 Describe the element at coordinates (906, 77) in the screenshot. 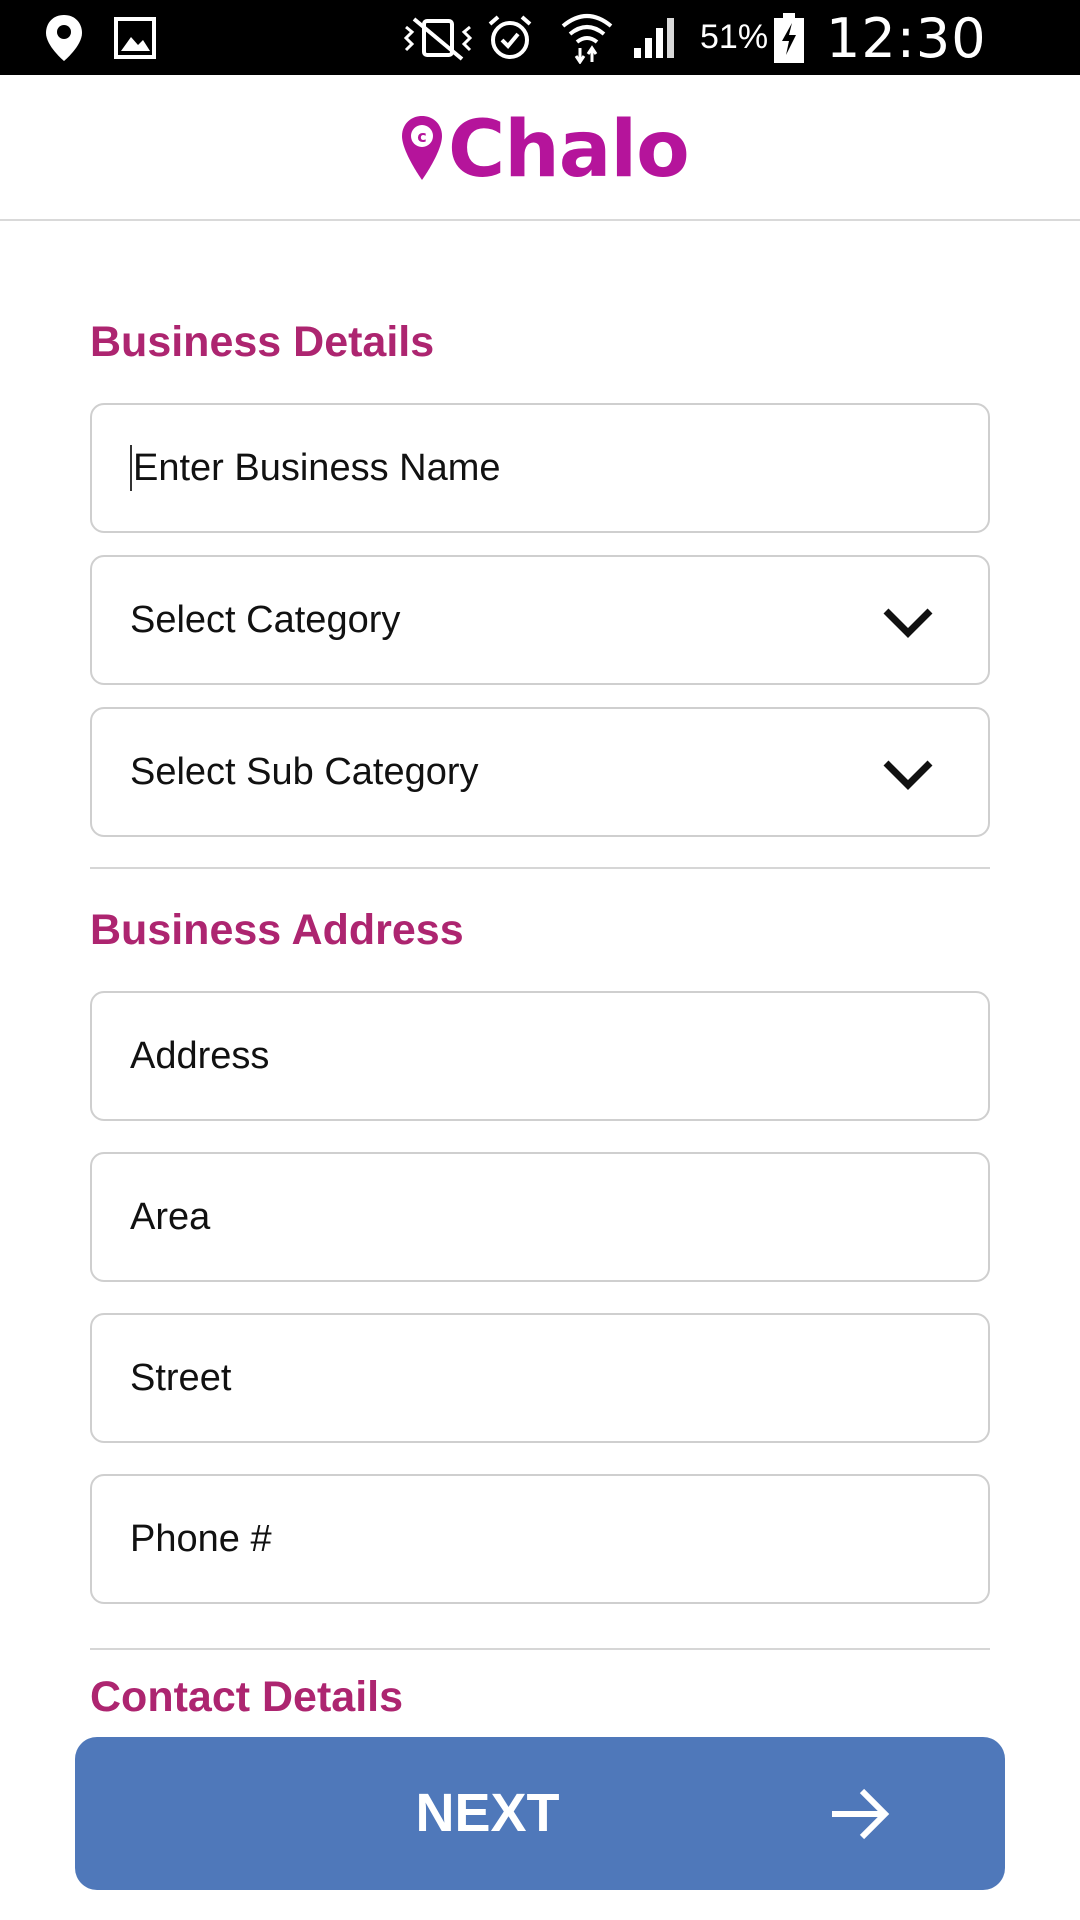

I see `clock: 12:30 pm` at that location.